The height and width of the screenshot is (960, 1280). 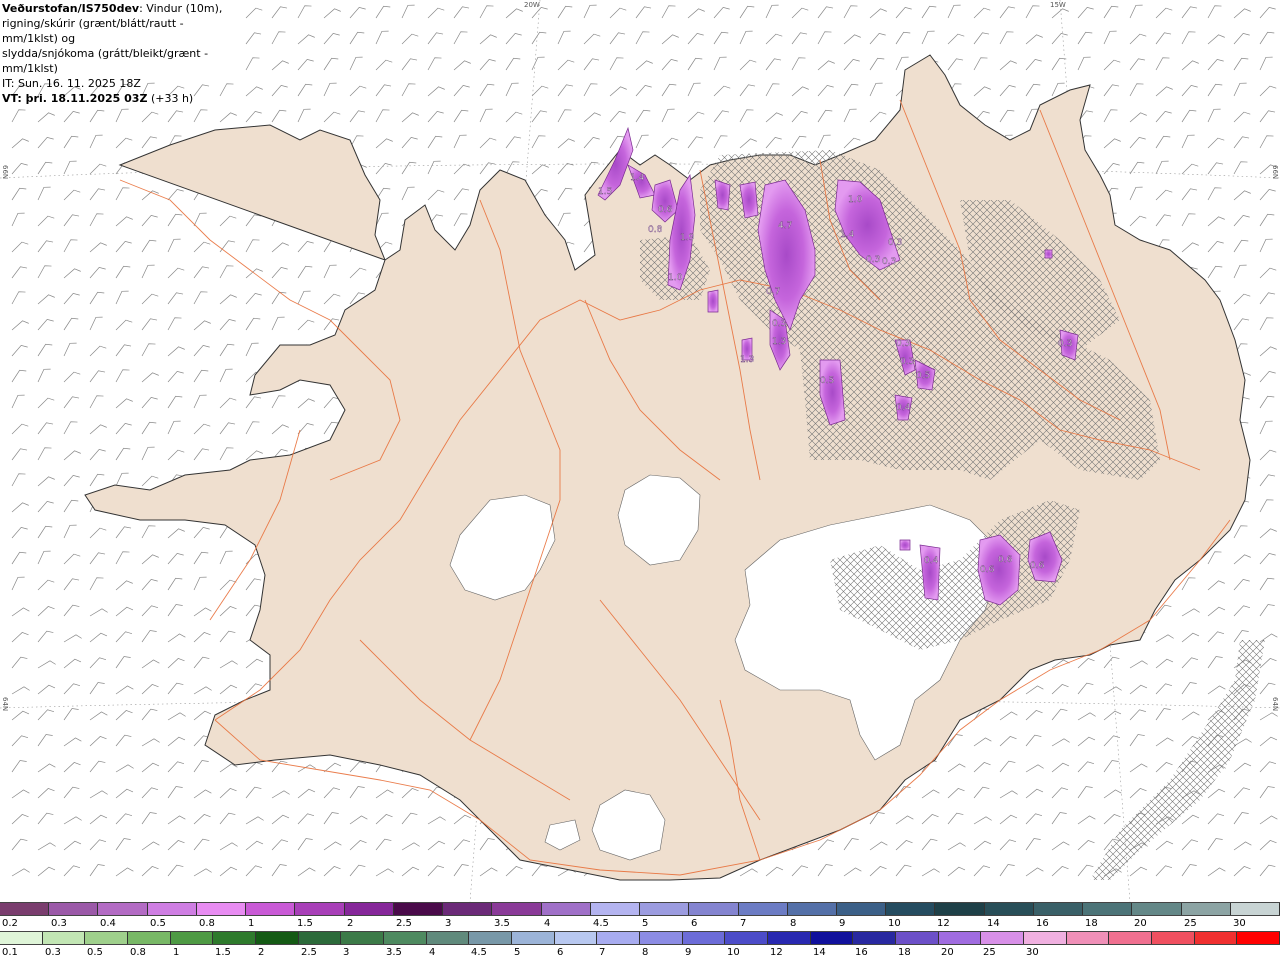 I want to click on lat-label-66n-right: 66N, so click(x=1275, y=172).